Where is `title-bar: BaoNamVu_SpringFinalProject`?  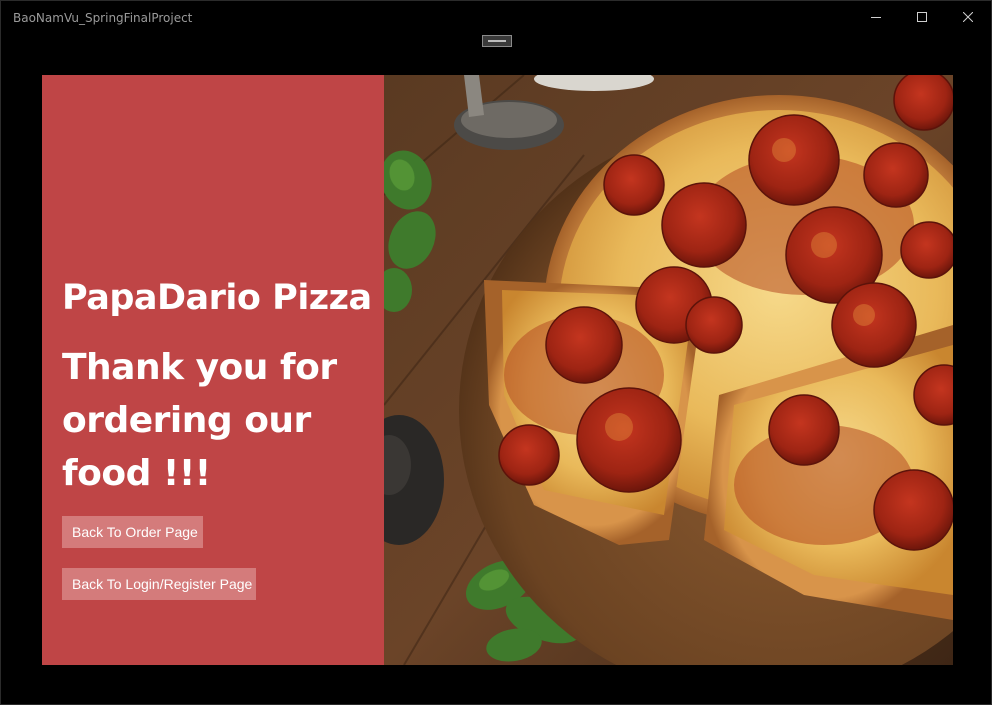 title-bar: BaoNamVu_SpringFinalProject is located at coordinates (496, 17).